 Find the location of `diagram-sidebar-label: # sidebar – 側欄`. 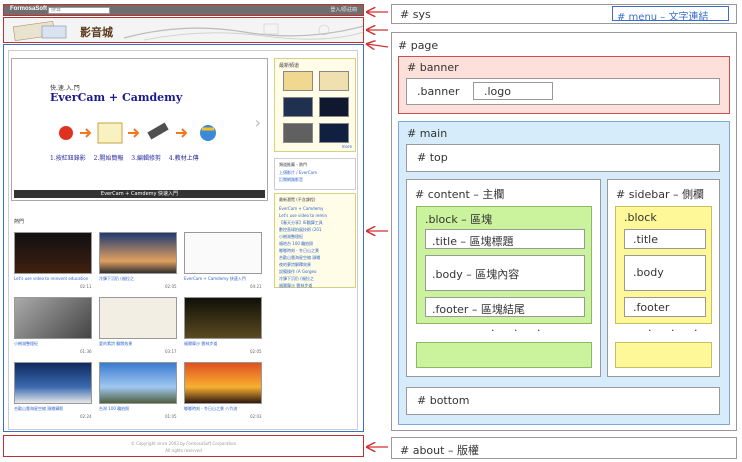

diagram-sidebar-label: # sidebar – 側欄 is located at coordinates (660, 194).